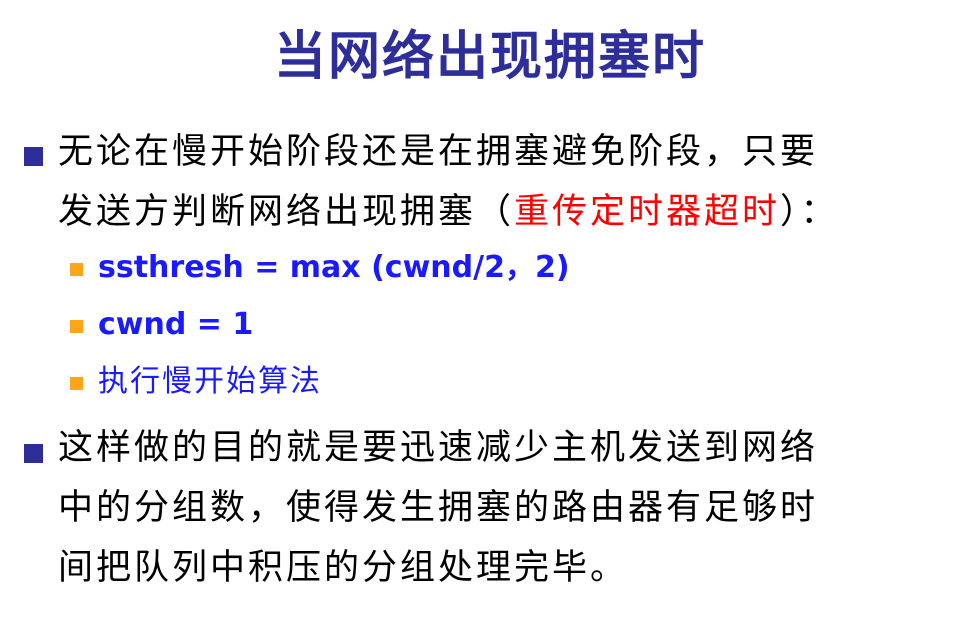  Describe the element at coordinates (286, 212) in the screenshot. I see `bullet-line-2-prefix: 发送方判断网络出现拥塞（` at that location.